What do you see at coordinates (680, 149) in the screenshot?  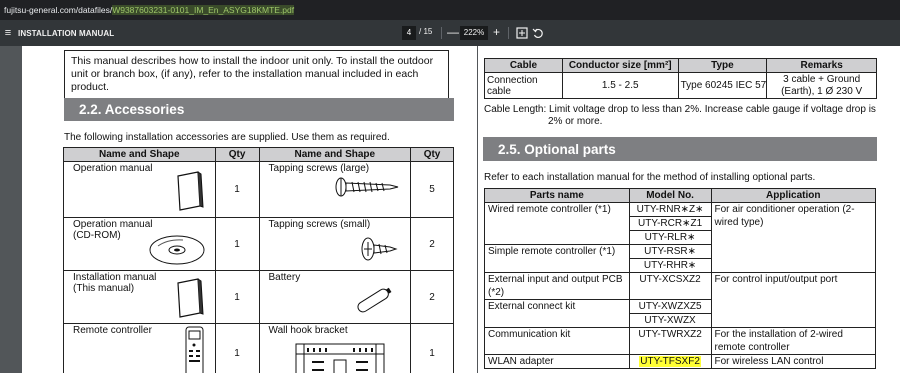 I see `section-header: 2.5. Optional parts` at bounding box center [680, 149].